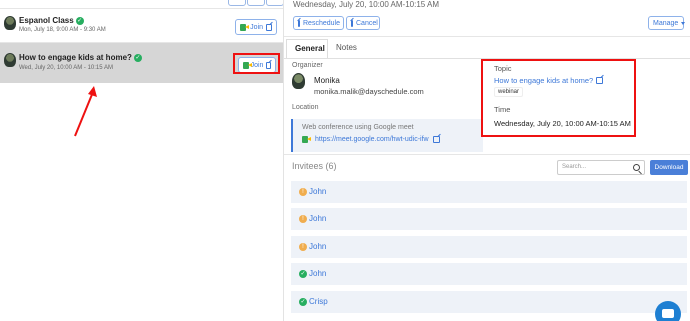 The image size is (690, 321). Describe the element at coordinates (142, 4) in the screenshot. I see `list-toolbar: ⌃` at that location.